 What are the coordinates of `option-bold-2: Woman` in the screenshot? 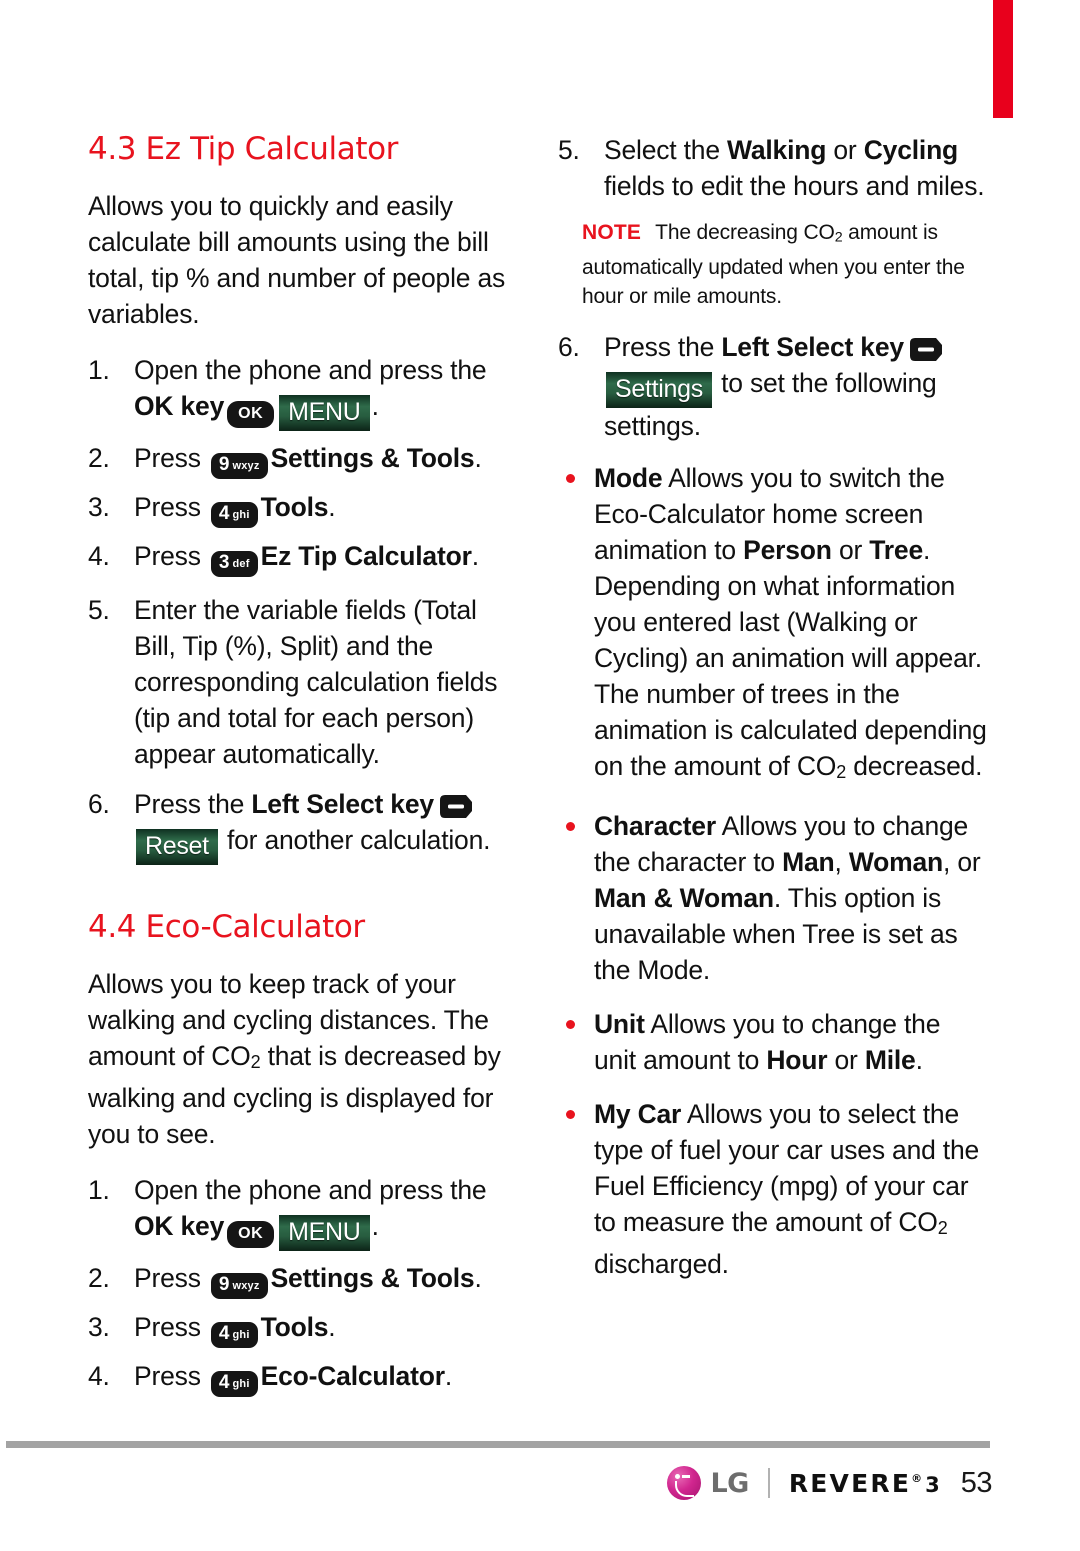 It's located at (896, 861).